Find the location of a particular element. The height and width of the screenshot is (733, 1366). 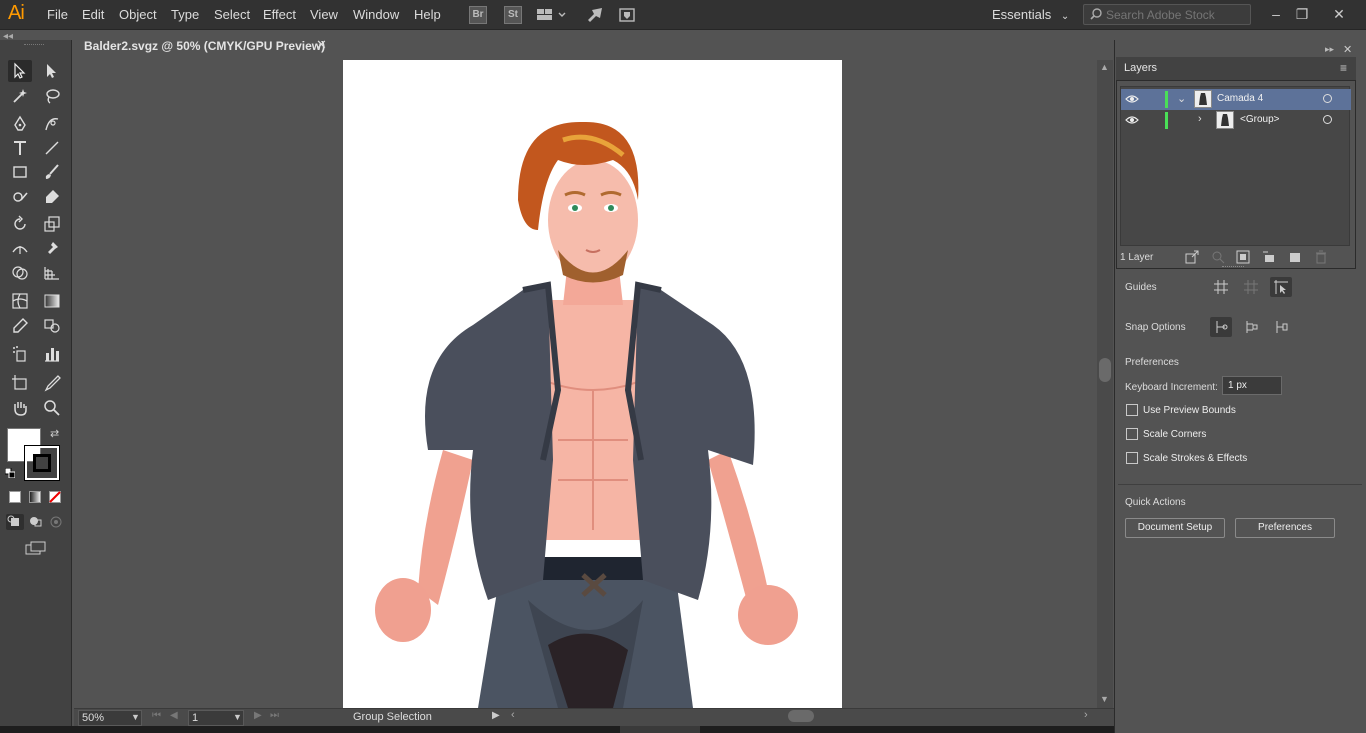

gpu-performance-icon is located at coordinates (595, 15).